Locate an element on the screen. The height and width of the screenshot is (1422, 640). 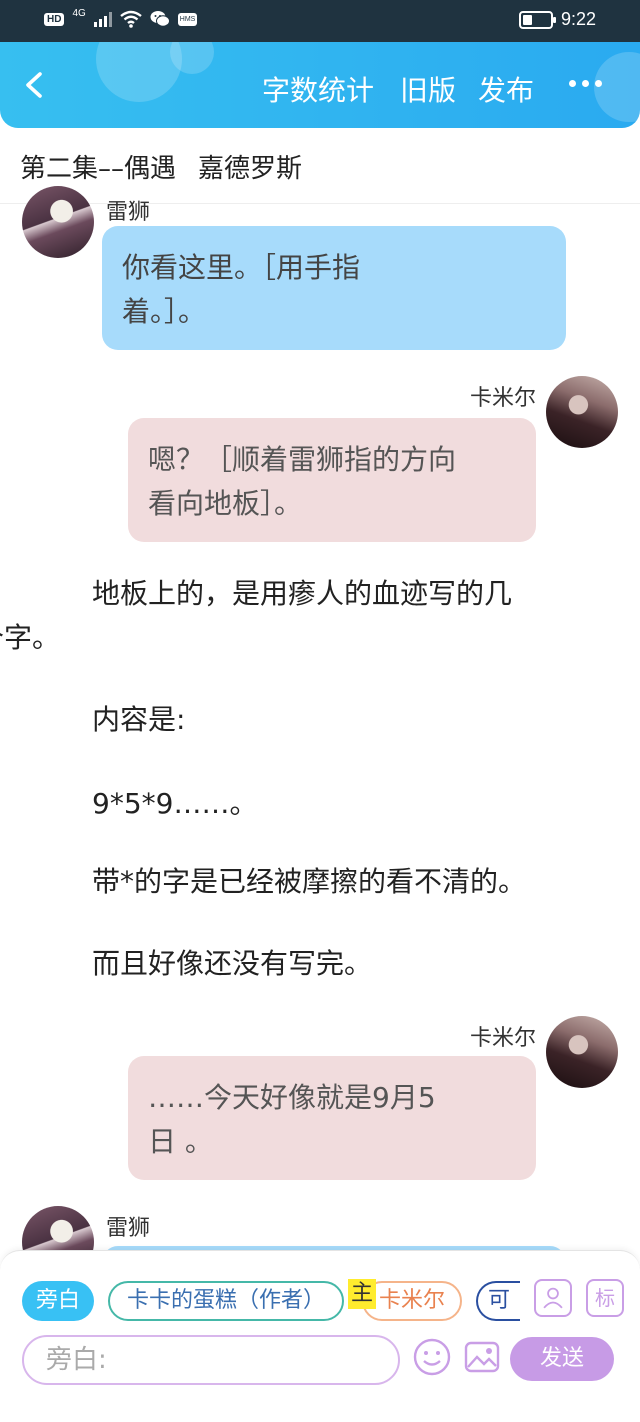
narration-paragraph: 带*的字是已经被摩擦的看不清的。 is located at coordinates (319, 882).